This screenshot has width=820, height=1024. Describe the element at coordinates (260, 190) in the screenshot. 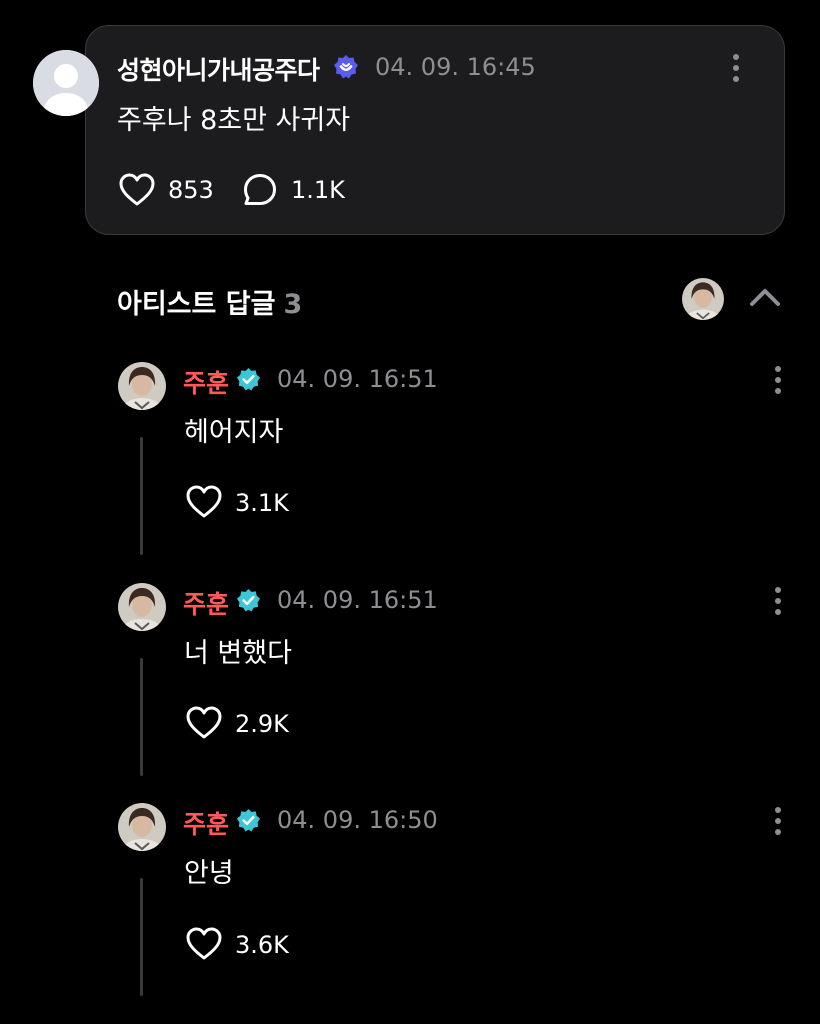

I see `comment-bubble-icon` at that location.